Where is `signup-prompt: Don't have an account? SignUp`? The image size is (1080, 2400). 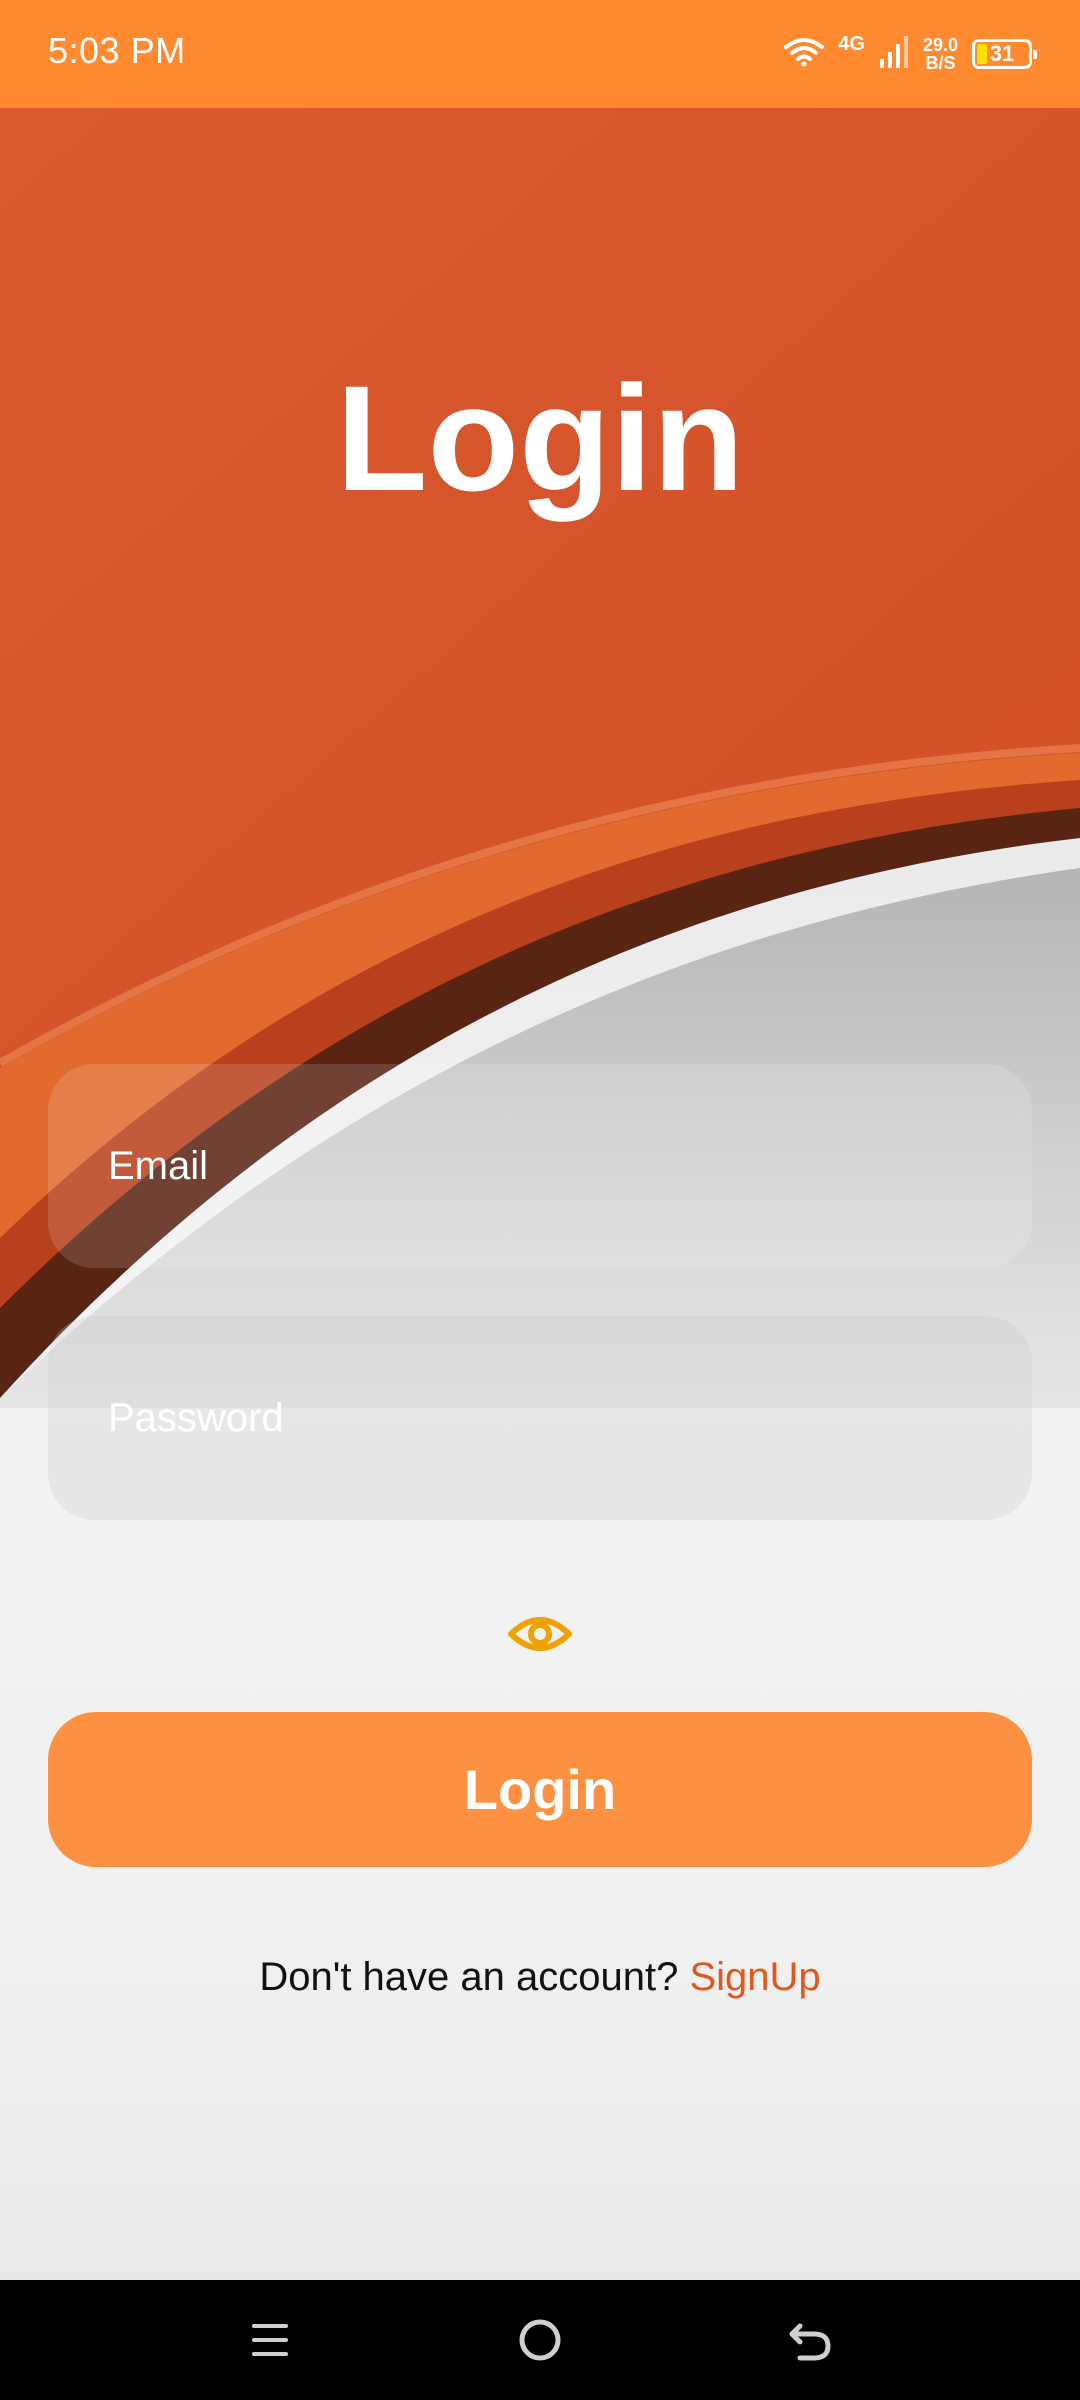 signup-prompt: Don't have an account? SignUp is located at coordinates (540, 1977).